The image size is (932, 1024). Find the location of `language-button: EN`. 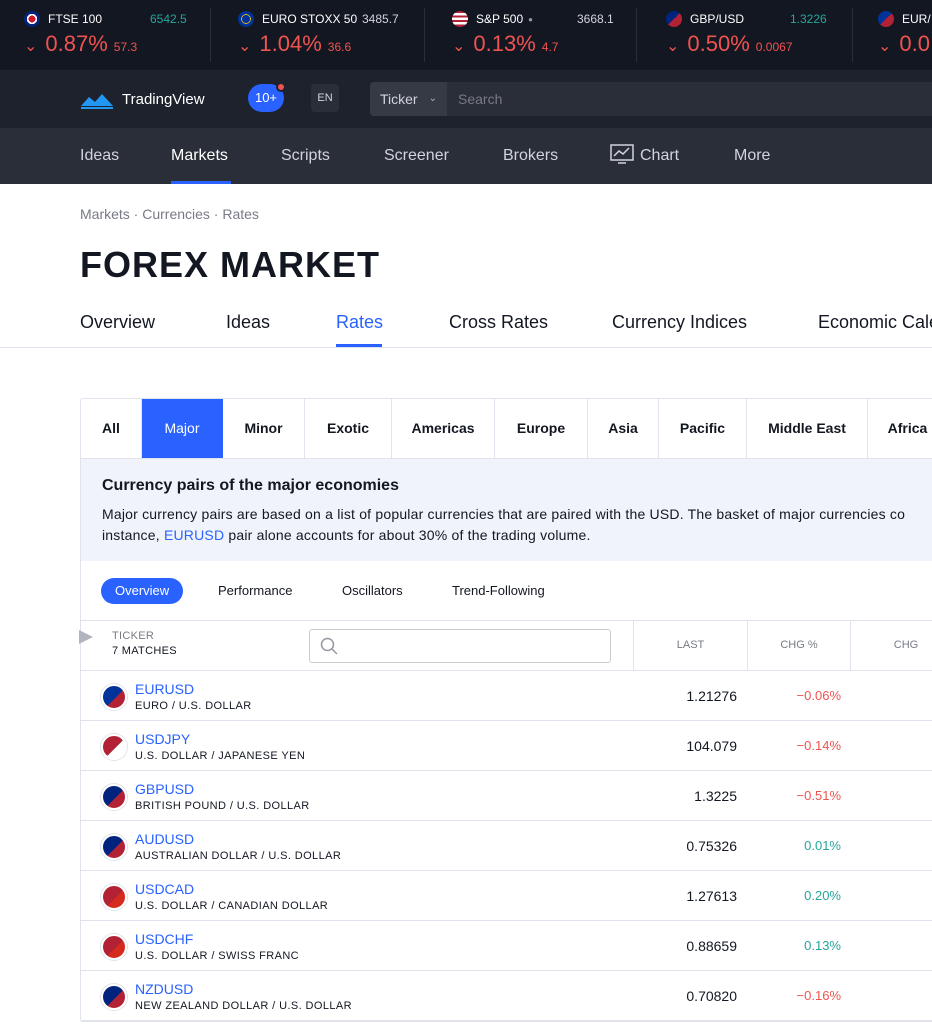

language-button: EN is located at coordinates (325, 98).